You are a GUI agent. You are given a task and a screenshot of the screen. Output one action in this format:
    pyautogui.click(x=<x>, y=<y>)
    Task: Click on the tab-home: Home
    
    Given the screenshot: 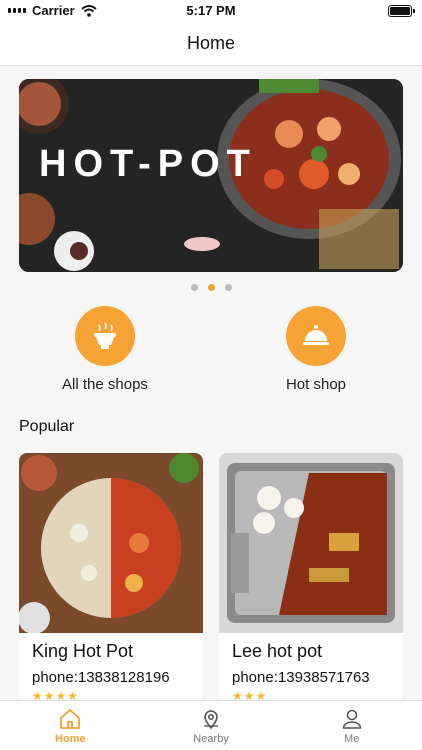 What is the action you would take?
    pyautogui.click(x=70, y=725)
    